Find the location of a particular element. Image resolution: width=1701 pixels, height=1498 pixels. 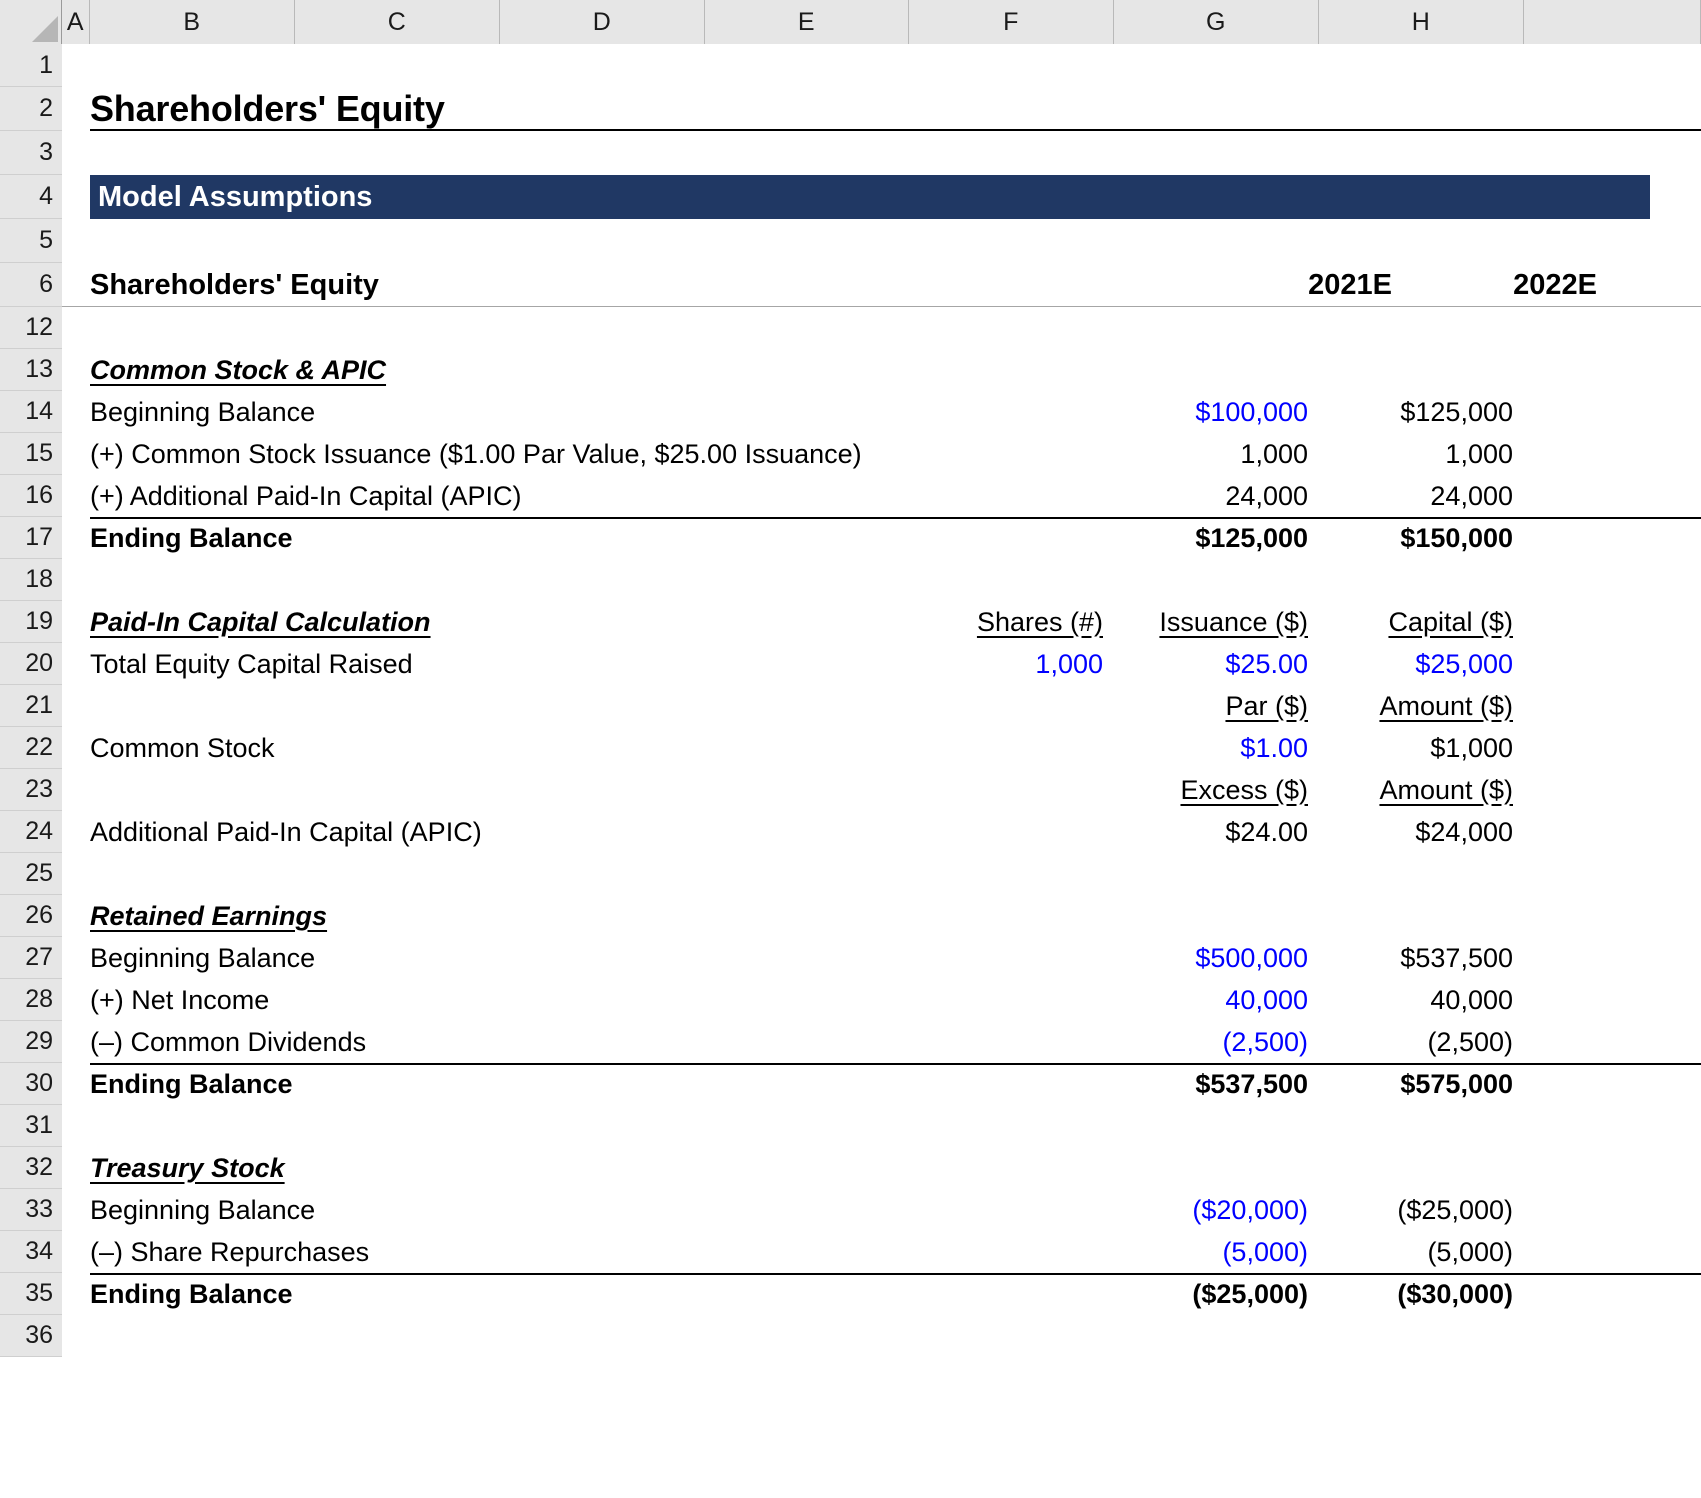

cell-h21: Amount ($) is located at coordinates (1421, 706).